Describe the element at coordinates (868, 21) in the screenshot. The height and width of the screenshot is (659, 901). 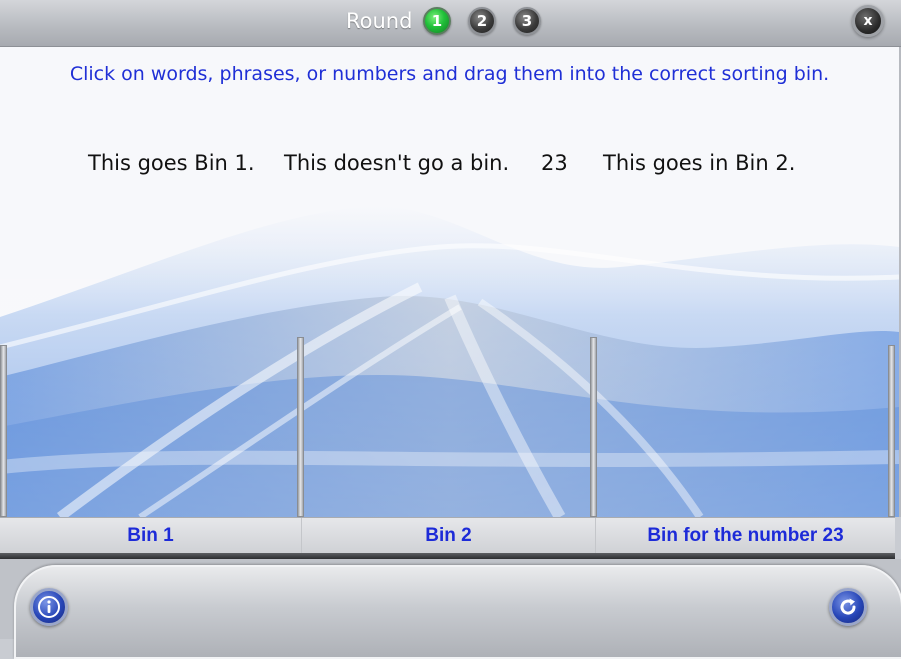
I see `close-button: x` at that location.